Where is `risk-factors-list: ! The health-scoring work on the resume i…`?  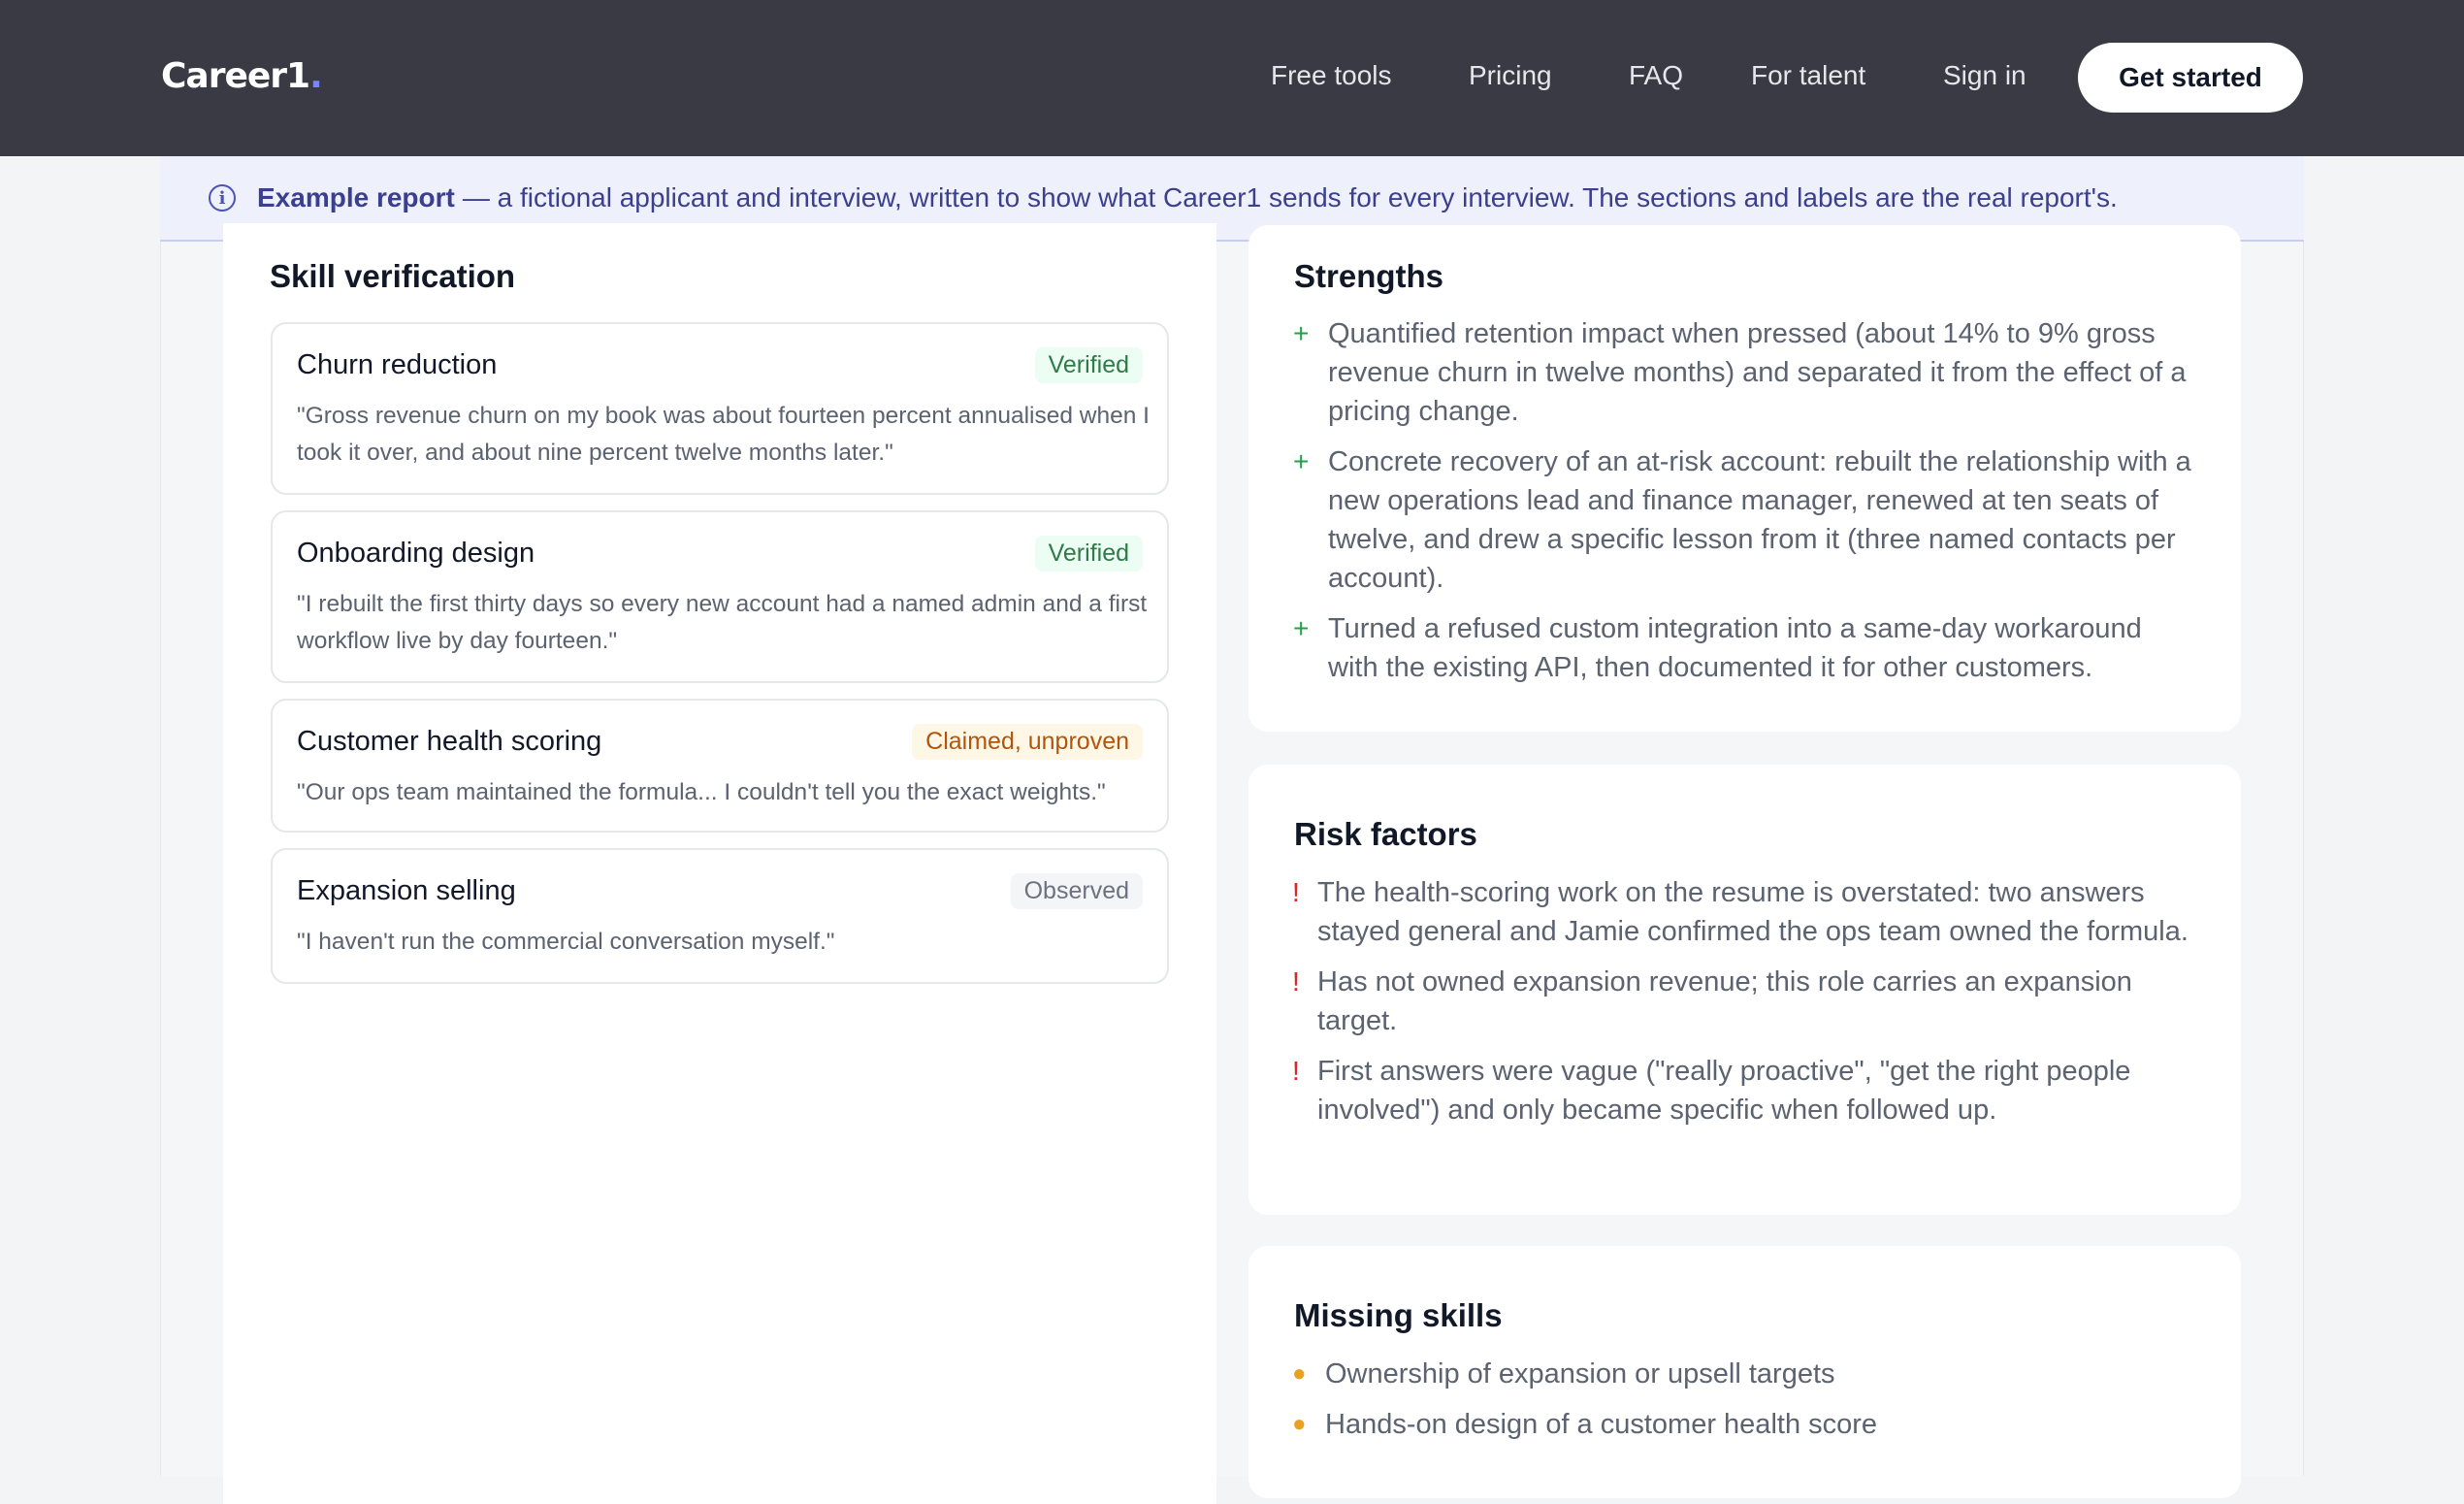 risk-factors-list: ! The health-scoring work on the resume i… is located at coordinates (1741, 1007).